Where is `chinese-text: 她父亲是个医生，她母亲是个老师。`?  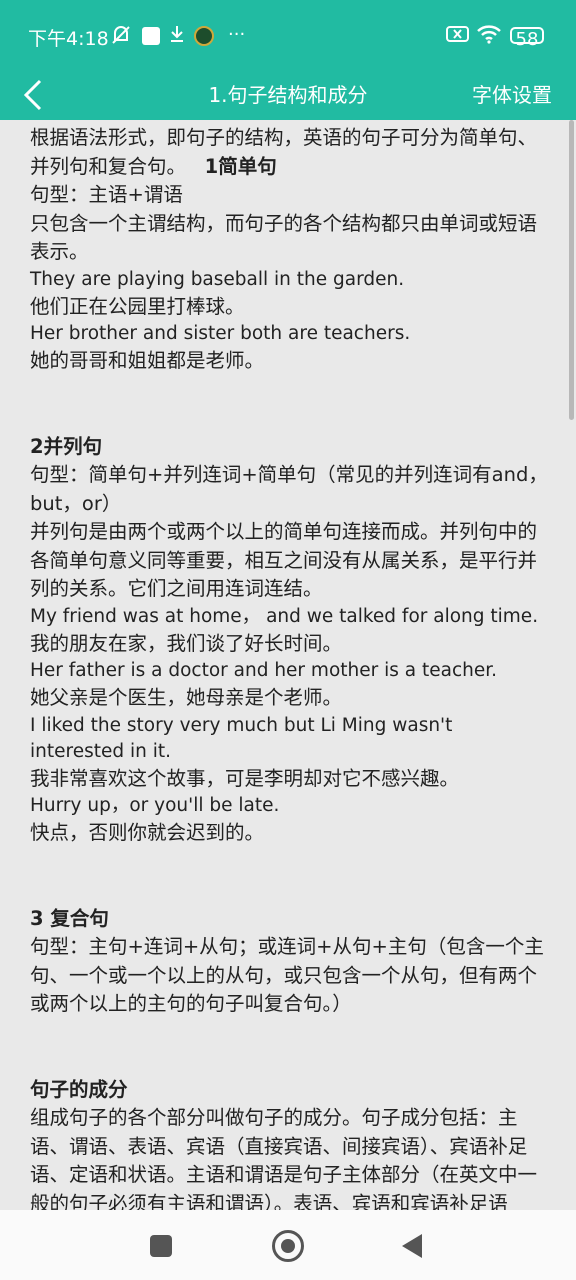
chinese-text: 她父亲是个医生，她母亲是个老师。 is located at coordinates (186, 697).